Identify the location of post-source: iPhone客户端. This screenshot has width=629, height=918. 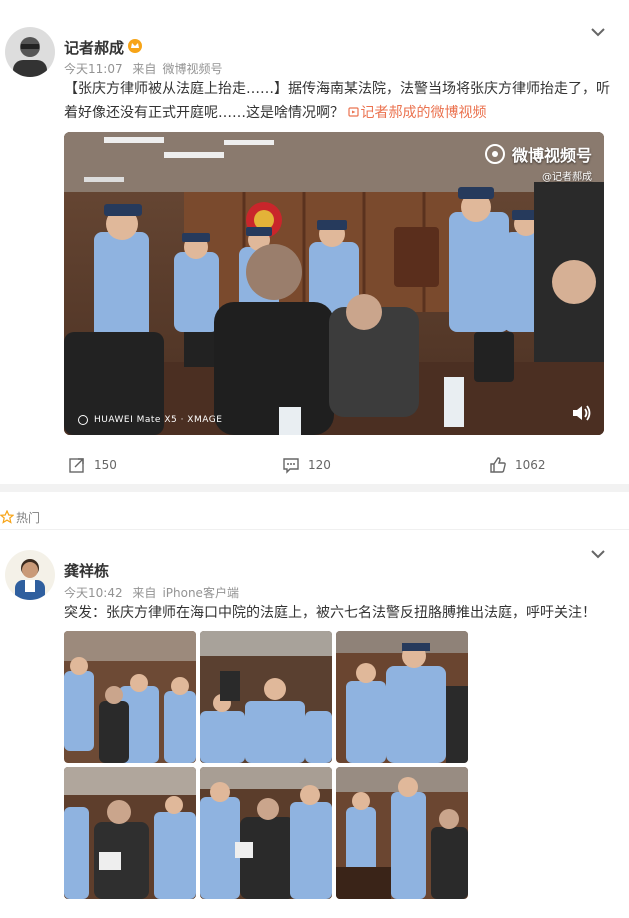
(200, 593).